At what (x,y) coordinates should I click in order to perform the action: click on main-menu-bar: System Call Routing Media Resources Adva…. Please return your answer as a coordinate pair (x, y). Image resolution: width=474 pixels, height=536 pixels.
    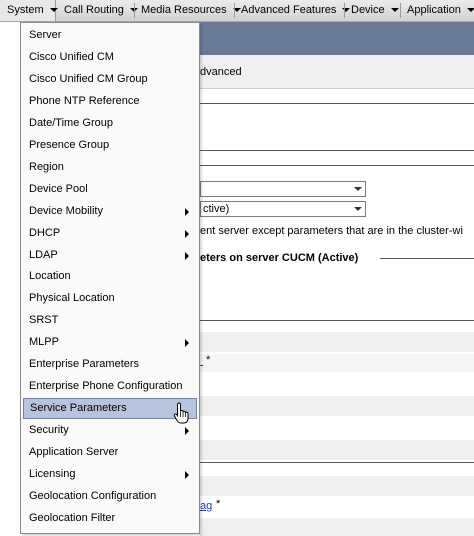
    Looking at the image, I should click on (237, 11).